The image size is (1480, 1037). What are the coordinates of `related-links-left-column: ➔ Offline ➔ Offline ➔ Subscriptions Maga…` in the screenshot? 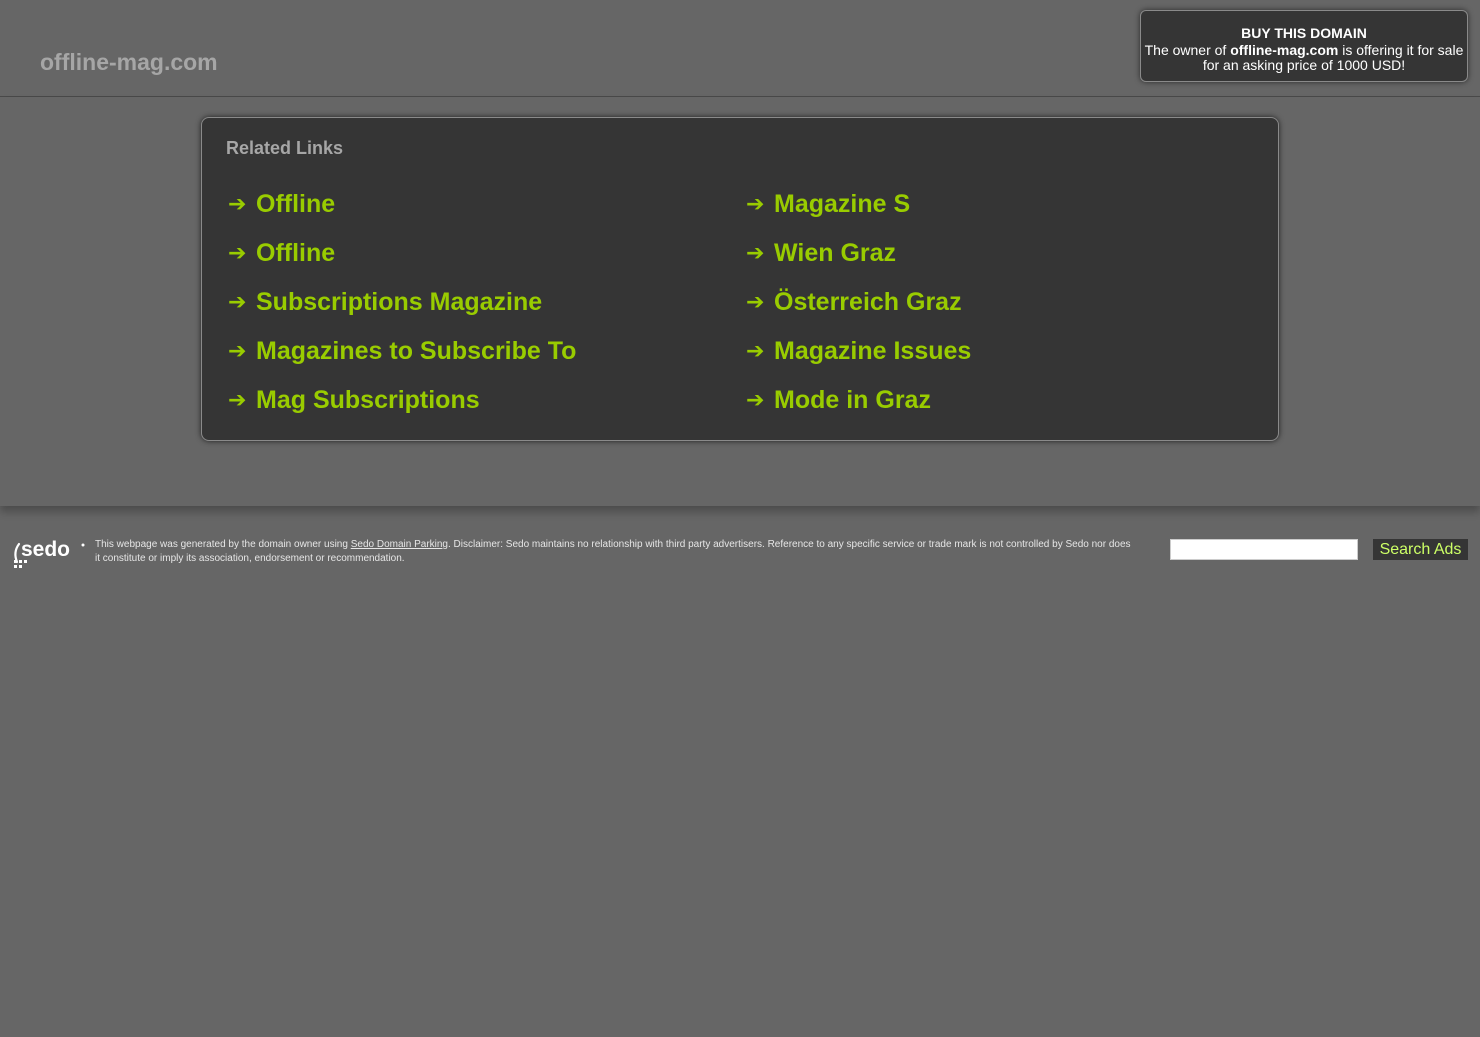 It's located at (478, 302).